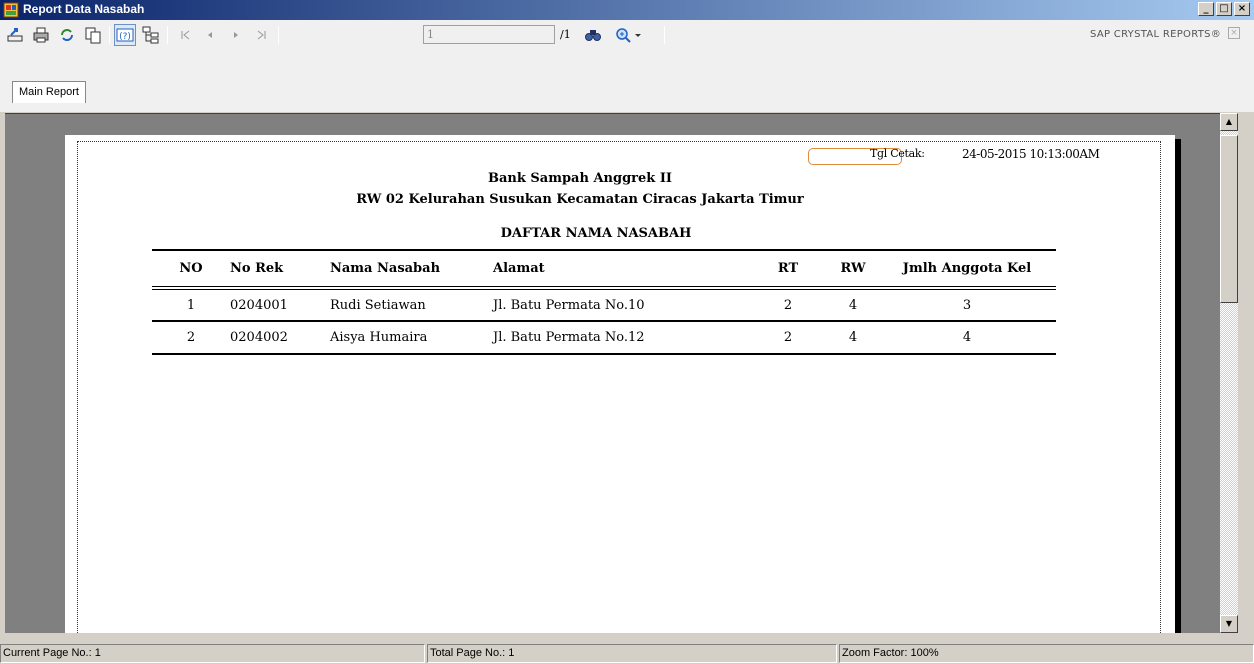 Image resolution: width=1254 pixels, height=664 pixels. What do you see at coordinates (1206, 9) in the screenshot?
I see `minimize-button: _` at bounding box center [1206, 9].